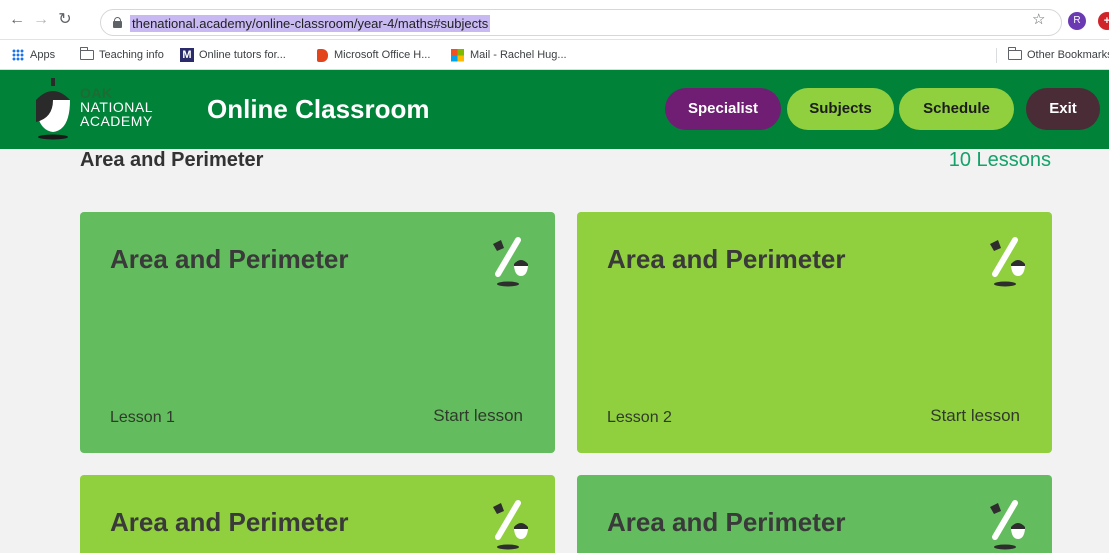 This screenshot has height=553, width=1109. What do you see at coordinates (999, 160) in the screenshot?
I see `lesson-count: 10 Lessons` at bounding box center [999, 160].